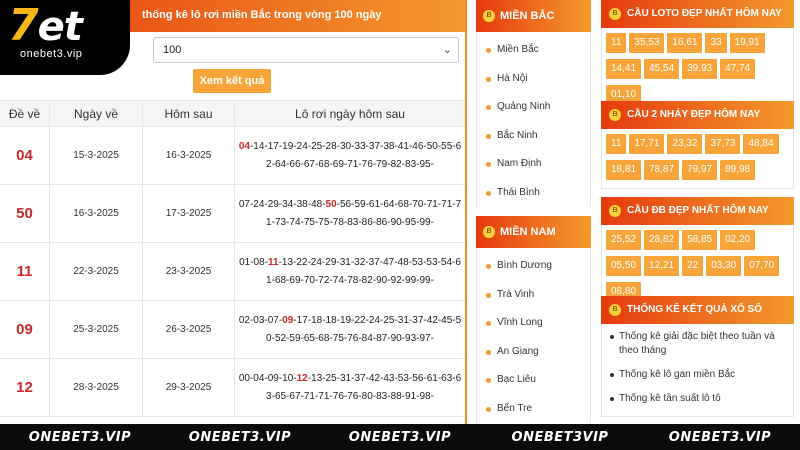 The height and width of the screenshot is (450, 800). What do you see at coordinates (698, 375) in the screenshot?
I see `stats-link: Thống kê lô gan miền Bắc` at bounding box center [698, 375].